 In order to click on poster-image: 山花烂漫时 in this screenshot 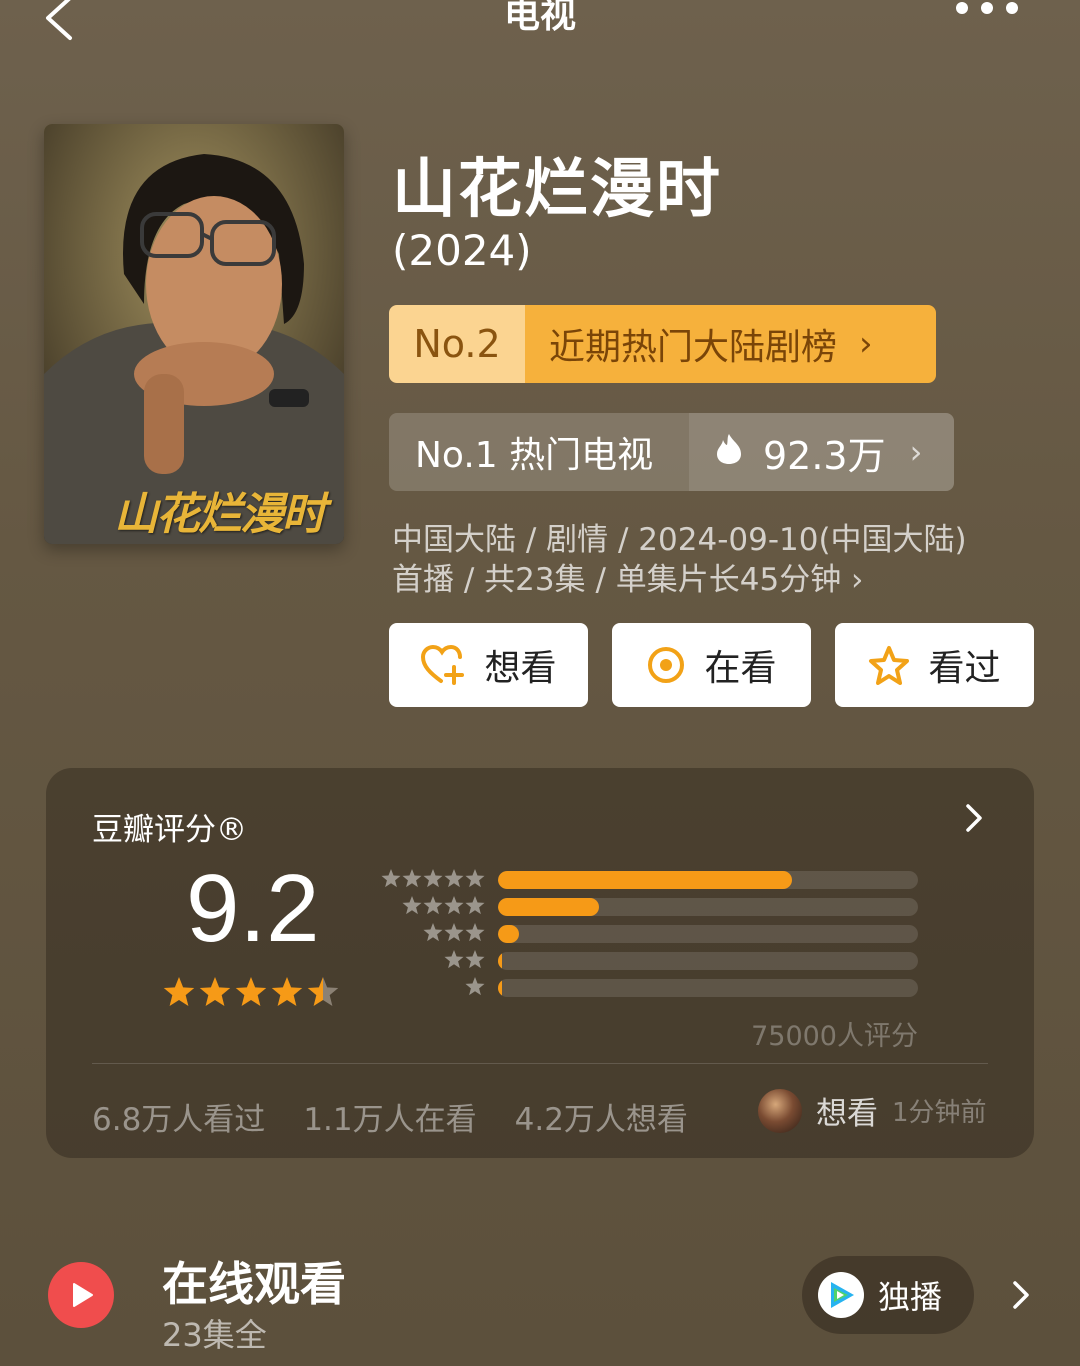, I will do `click(194, 334)`.